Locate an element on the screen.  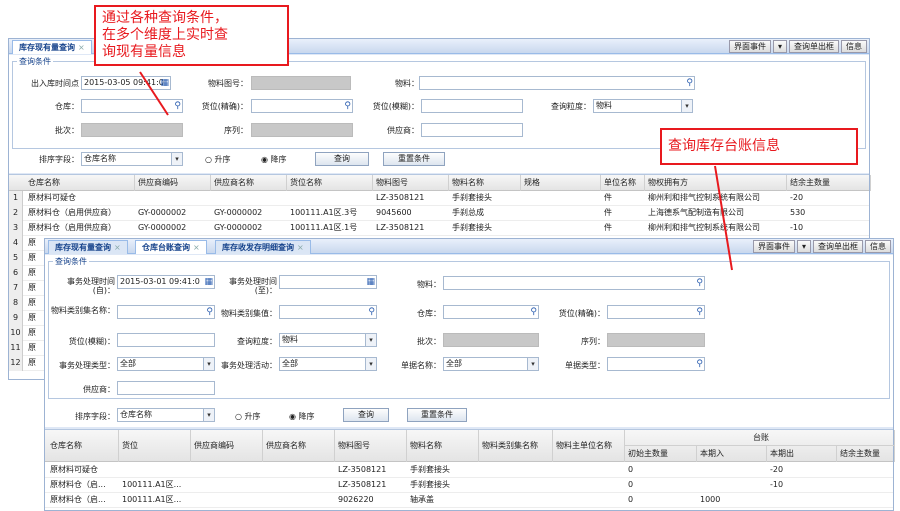
category-set-name-label: 物料类别集名称： is located at coordinates (83, 310).